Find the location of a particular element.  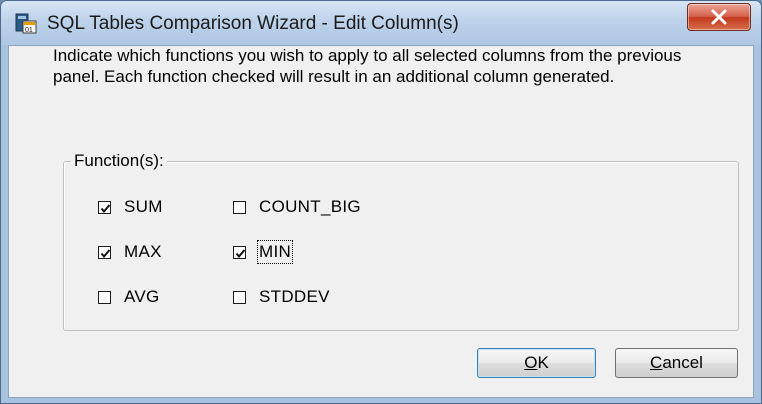

avg-label: AVG is located at coordinates (142, 296).